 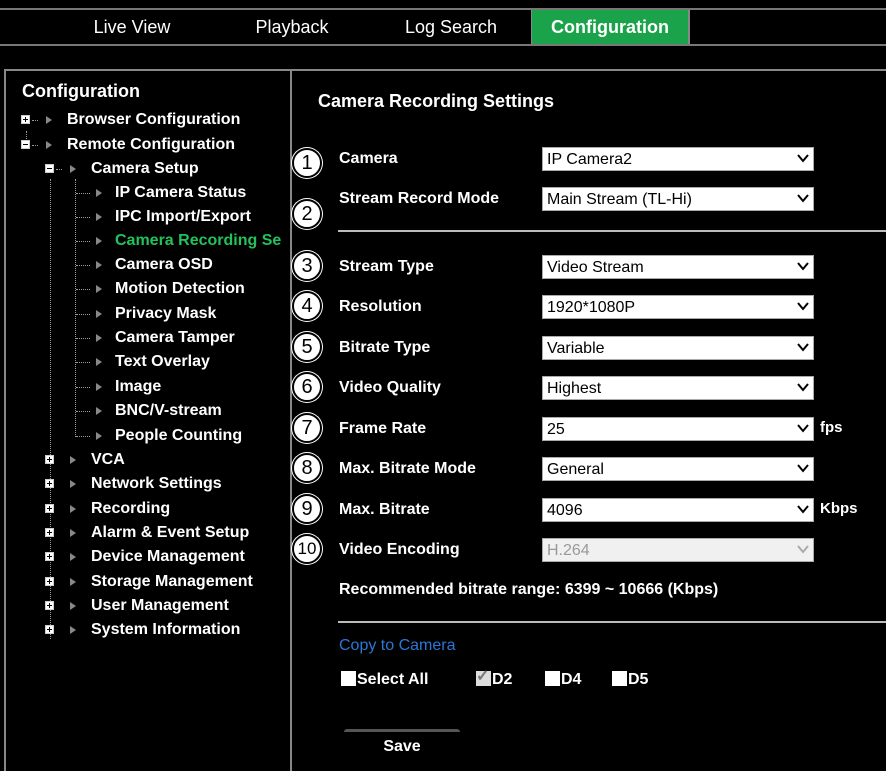 What do you see at coordinates (183, 217) in the screenshot?
I see `tree-item-ipc-import-export: IPC Import/Export` at bounding box center [183, 217].